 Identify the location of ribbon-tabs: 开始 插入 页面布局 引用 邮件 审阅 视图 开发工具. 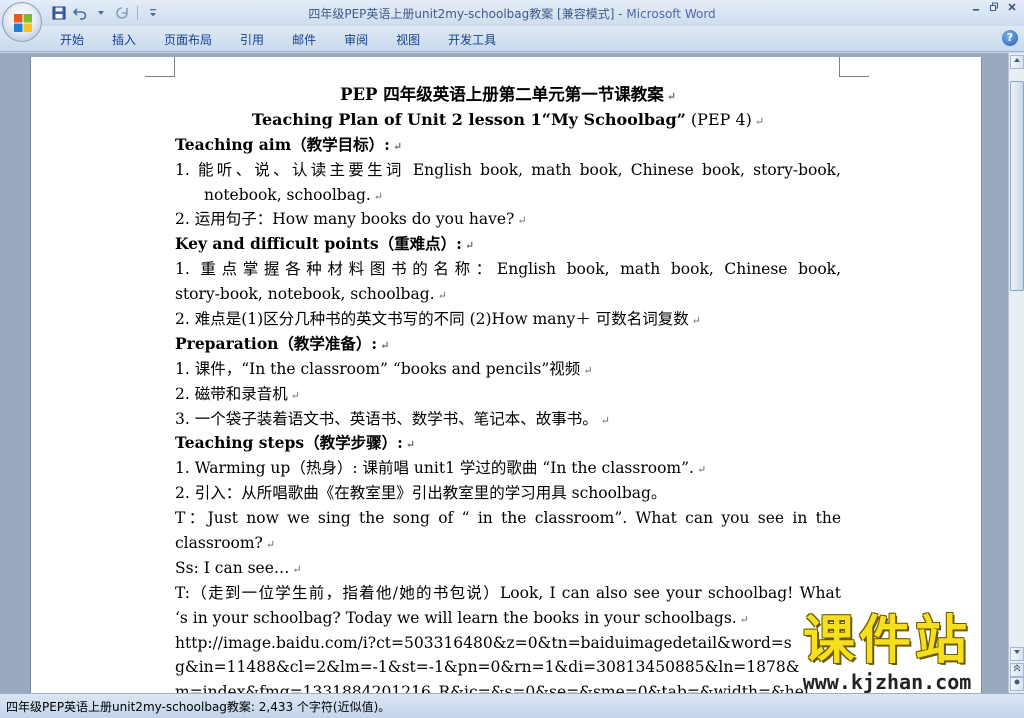
(278, 40).